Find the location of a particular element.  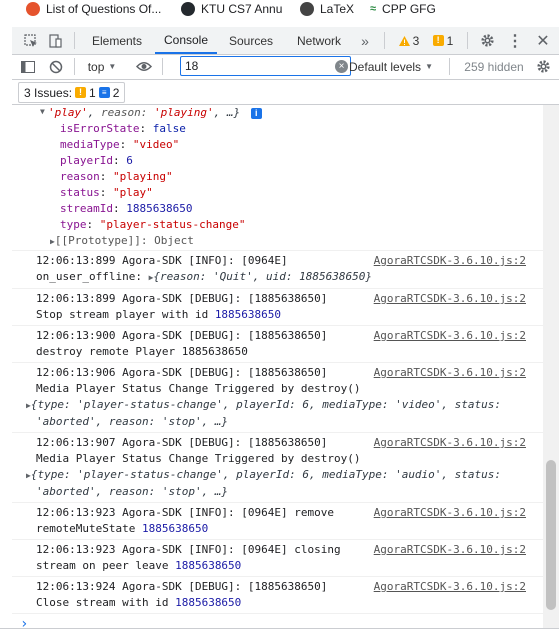

bookmark-label: KTU CS7 Annu is located at coordinates (242, 8).